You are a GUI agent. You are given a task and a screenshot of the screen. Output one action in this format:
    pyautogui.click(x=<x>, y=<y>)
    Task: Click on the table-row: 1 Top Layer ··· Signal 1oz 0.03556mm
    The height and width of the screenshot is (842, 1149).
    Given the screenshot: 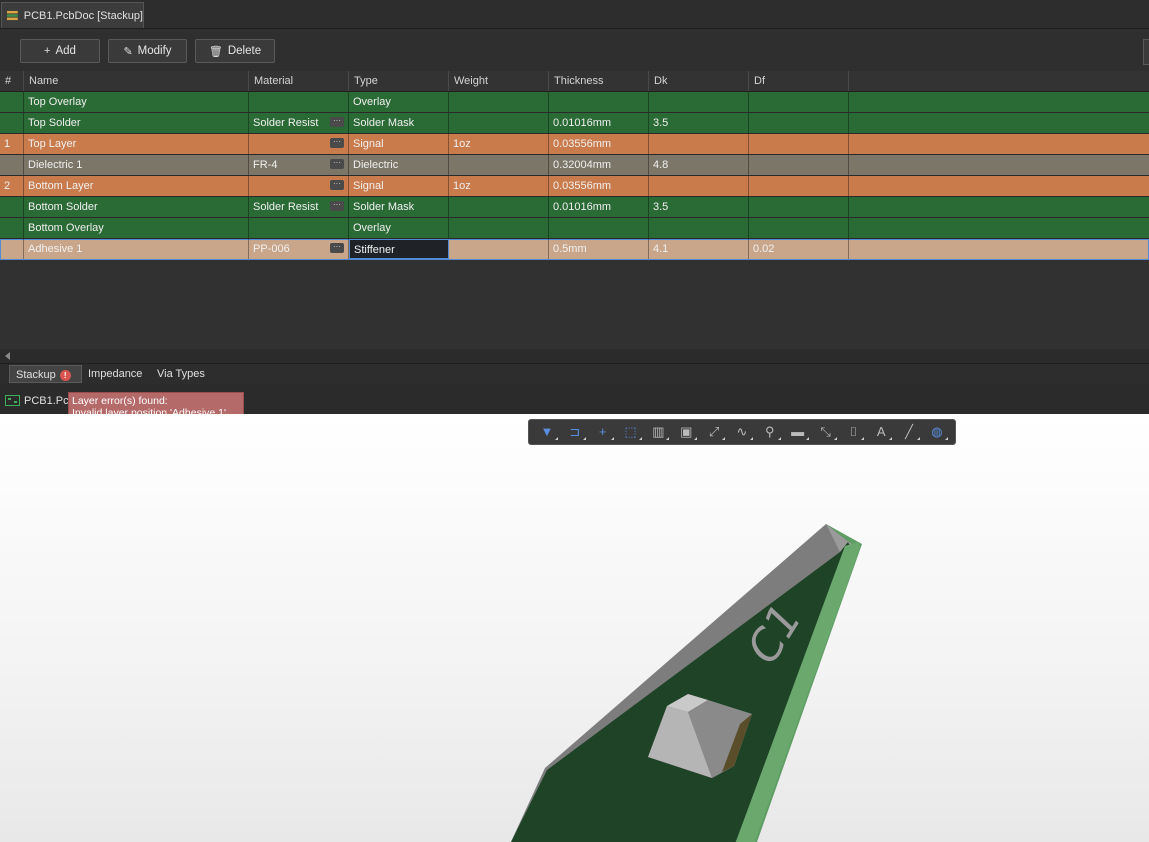 What is the action you would take?
    pyautogui.click(x=574, y=144)
    